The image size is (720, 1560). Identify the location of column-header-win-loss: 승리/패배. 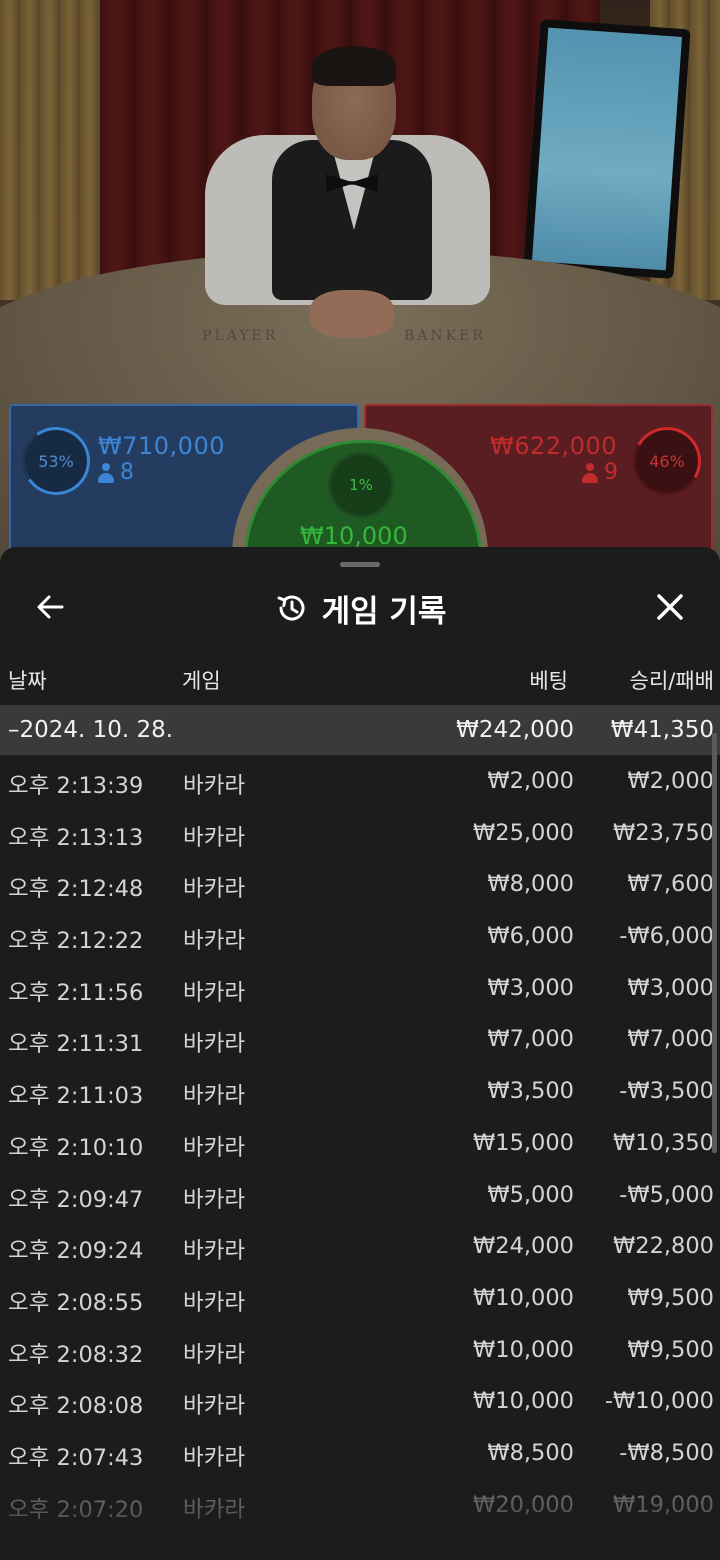
(671, 681).